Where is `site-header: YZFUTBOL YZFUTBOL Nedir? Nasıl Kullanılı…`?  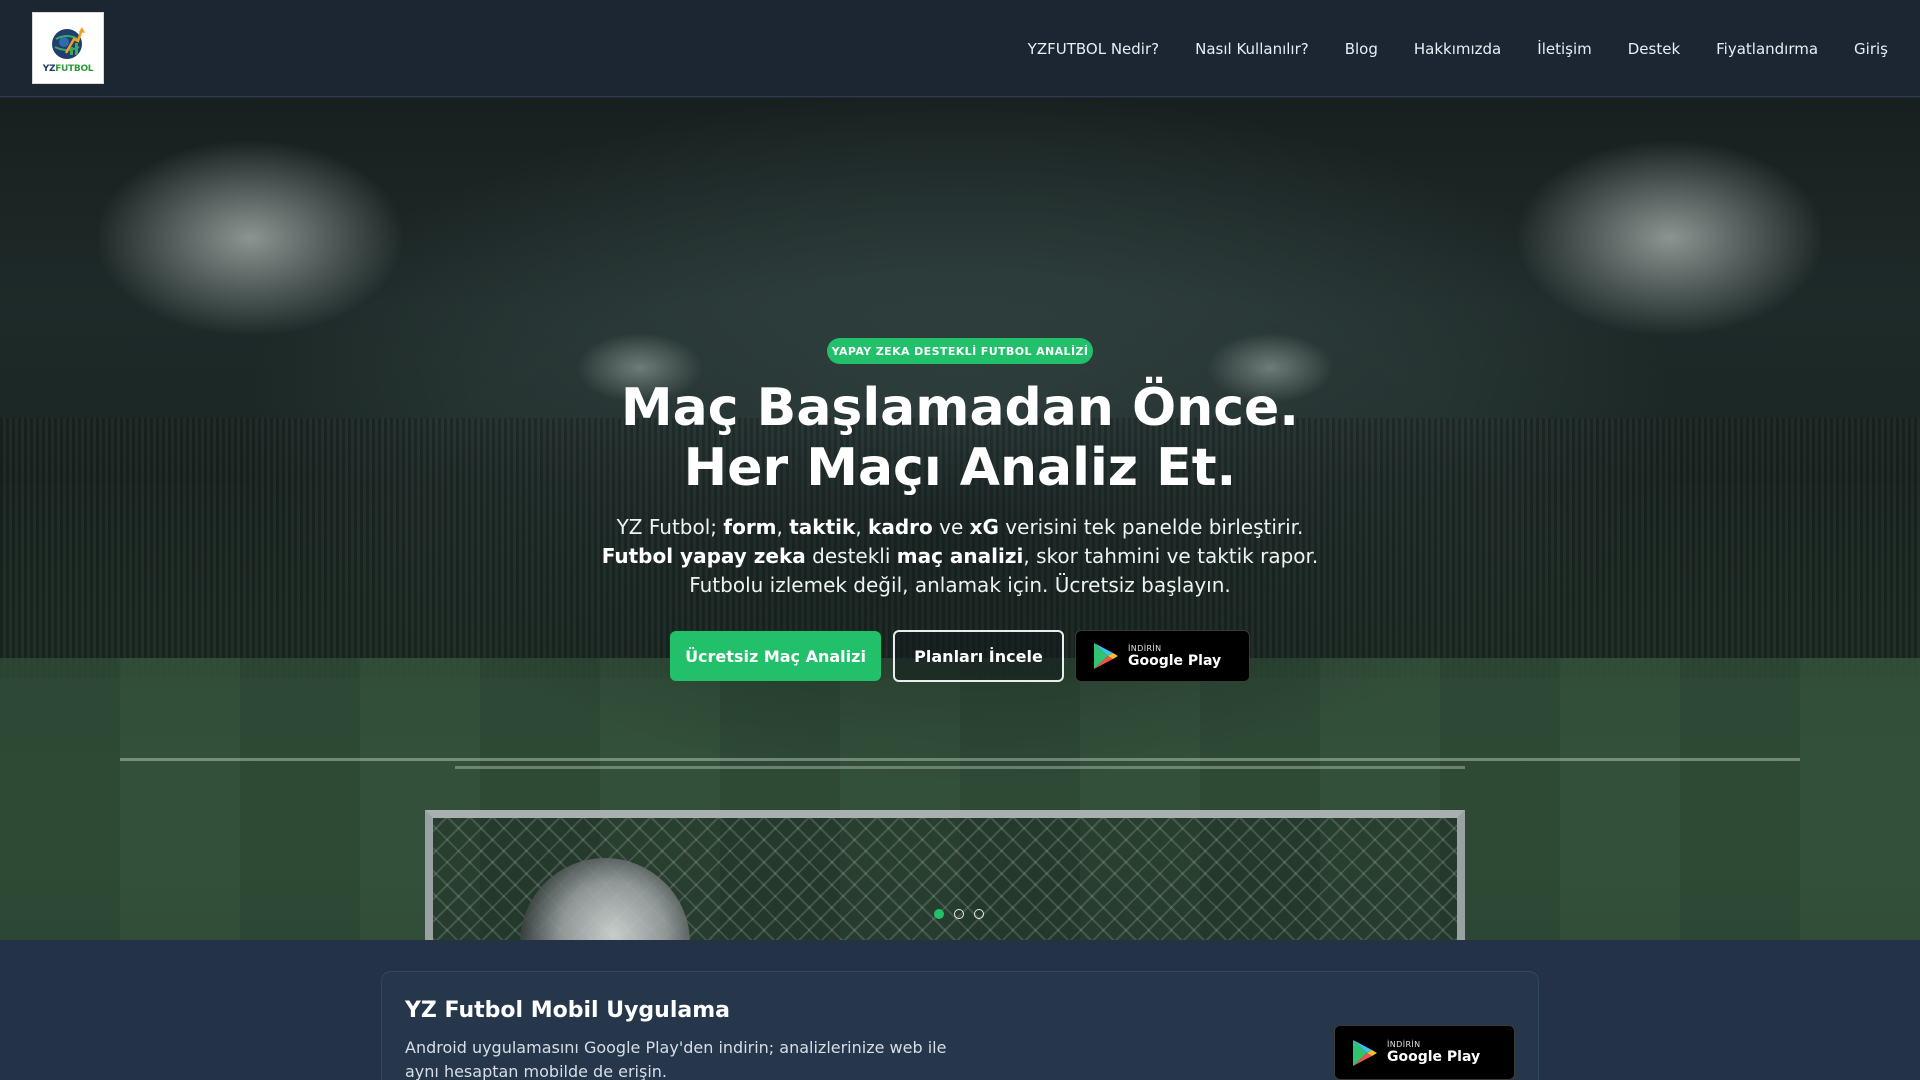
site-header: YZFUTBOL YZFUTBOL Nedir? Nasıl Kullanılı… is located at coordinates (960, 48).